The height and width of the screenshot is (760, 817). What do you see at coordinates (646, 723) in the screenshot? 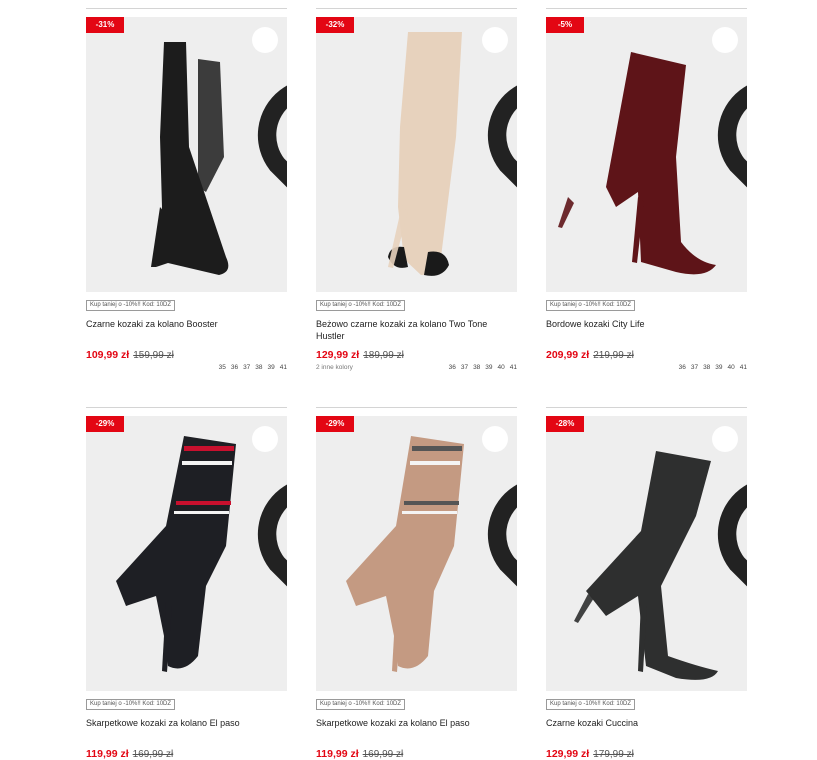
I see `product-name: Czarne kozaki Cuccina` at bounding box center [646, 723].